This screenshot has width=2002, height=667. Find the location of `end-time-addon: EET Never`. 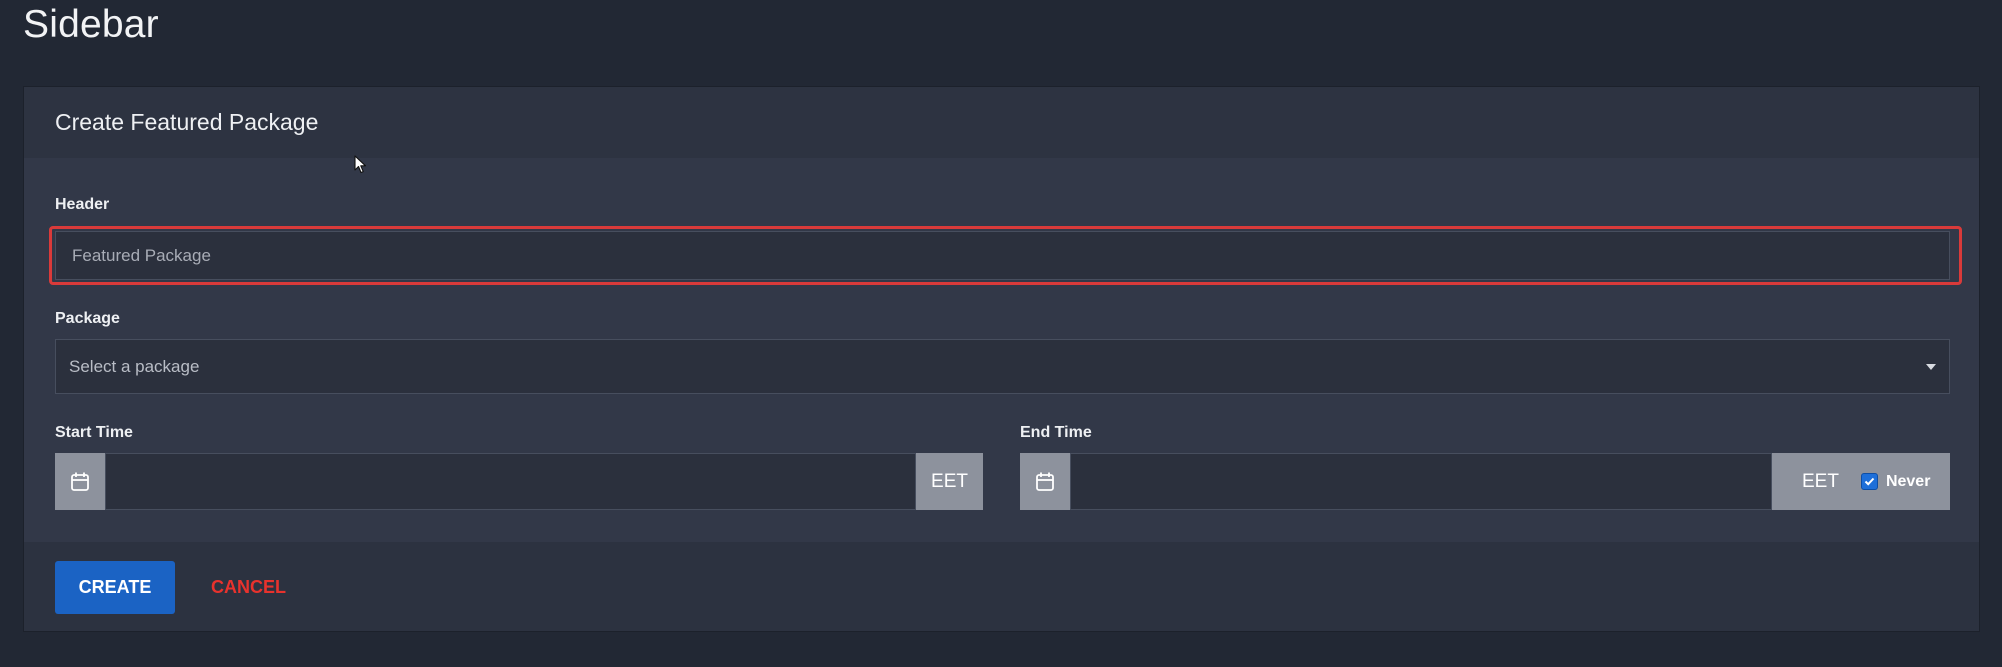

end-time-addon: EET Never is located at coordinates (1861, 481).